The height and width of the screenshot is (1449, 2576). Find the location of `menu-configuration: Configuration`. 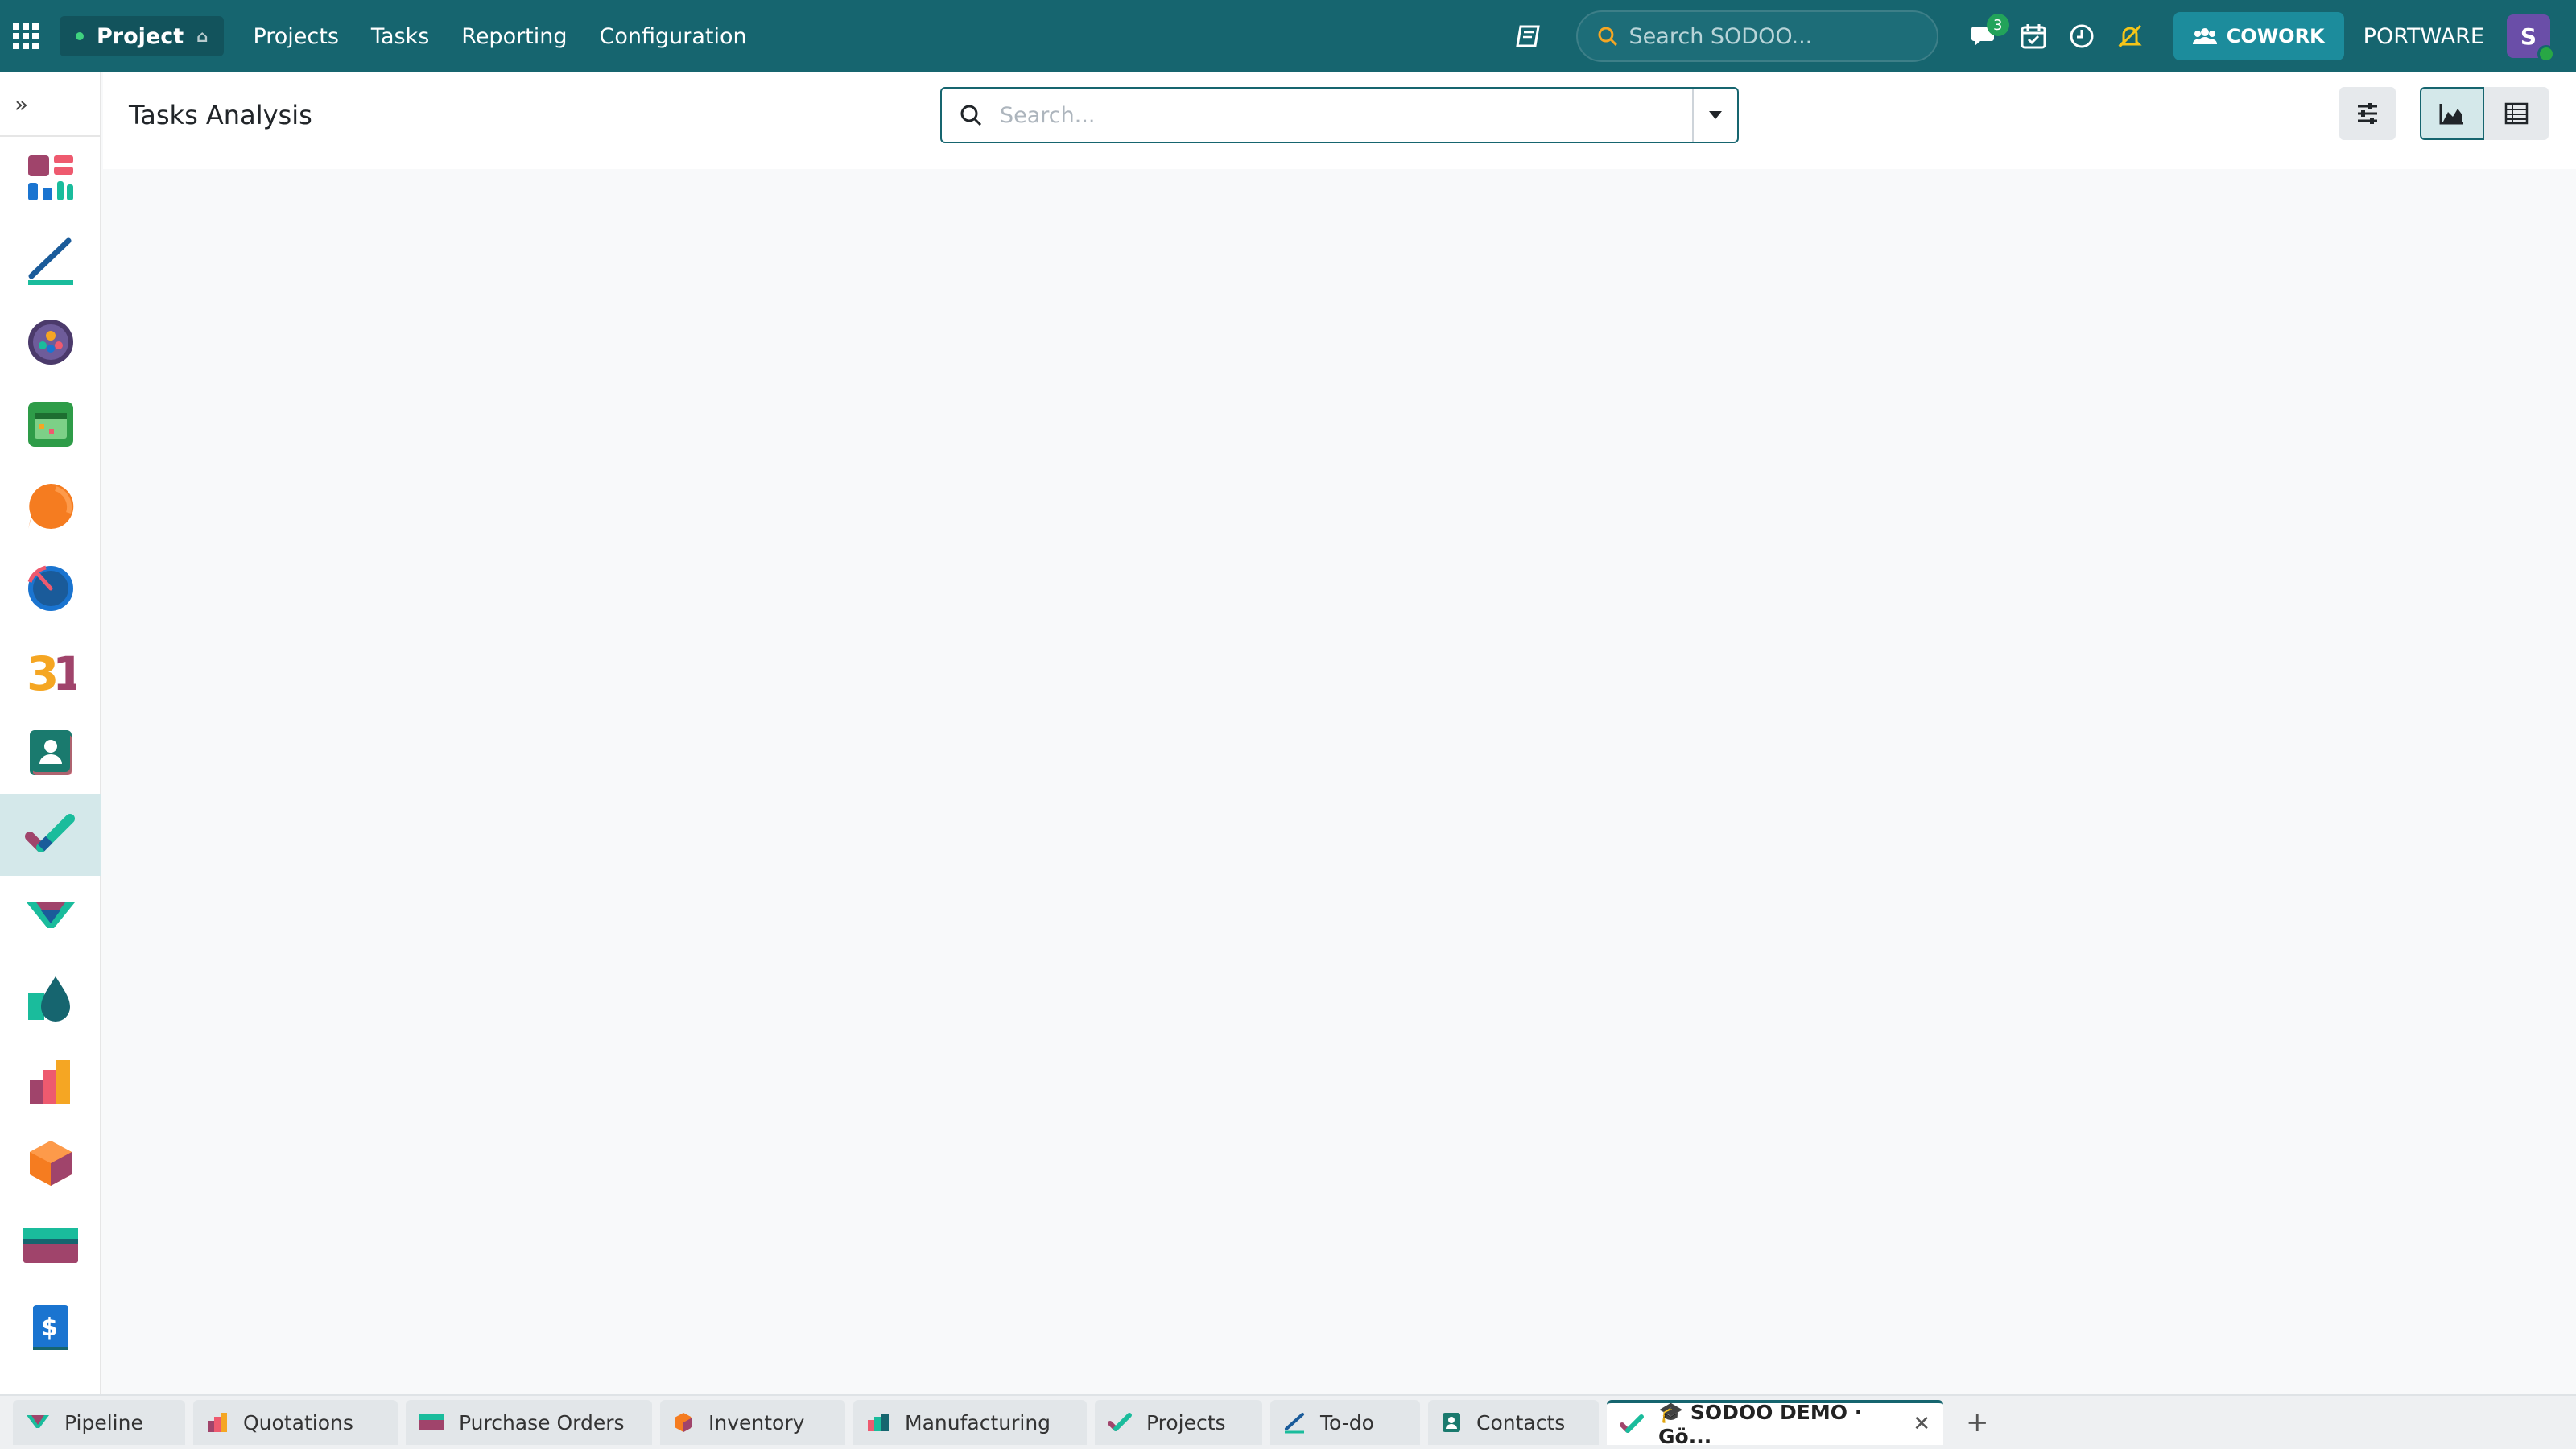

menu-configuration: Configuration is located at coordinates (673, 36).